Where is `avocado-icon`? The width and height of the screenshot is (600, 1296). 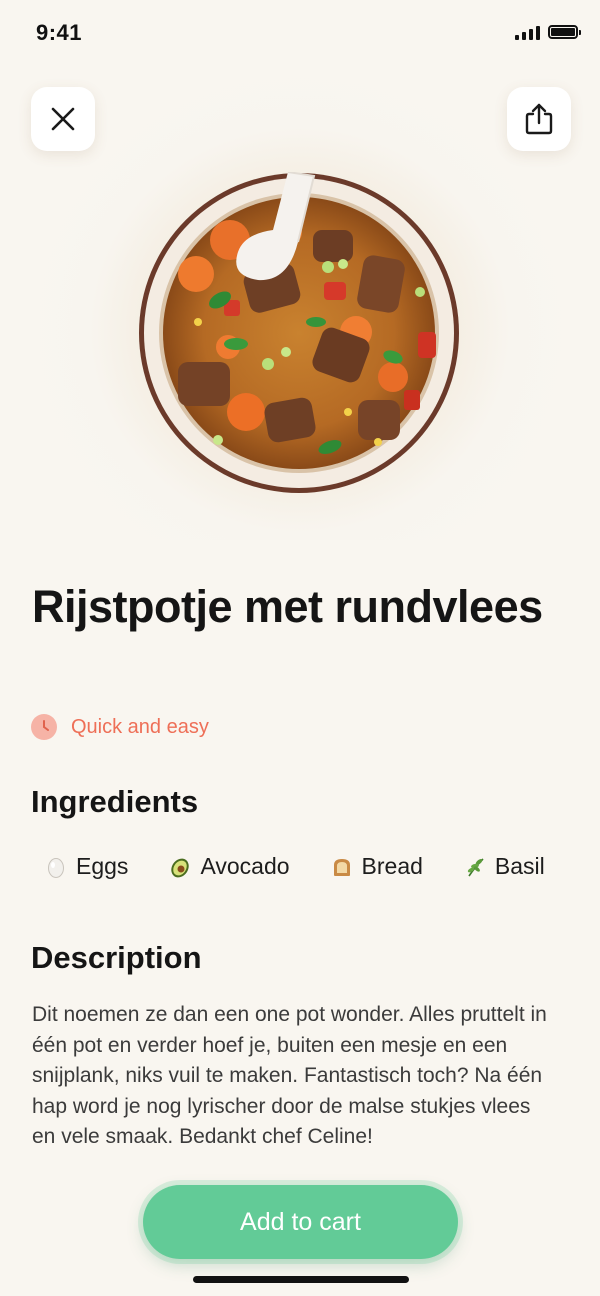
avocado-icon is located at coordinates (180, 867).